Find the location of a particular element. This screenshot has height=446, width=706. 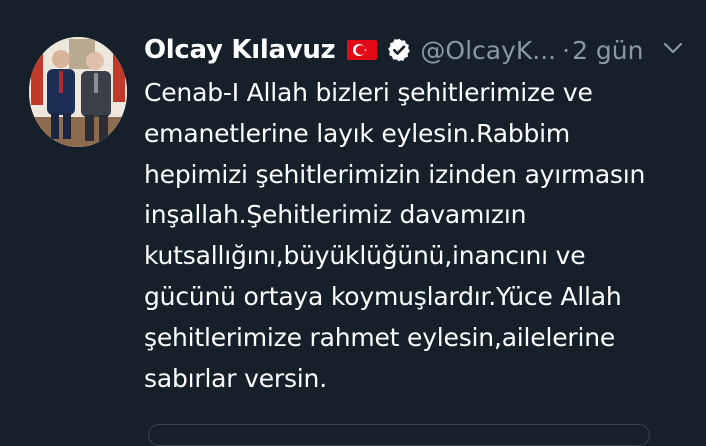

tweet-text-line: kutsallığını,büyüklüğünü,inancını ve is located at coordinates (365, 256).